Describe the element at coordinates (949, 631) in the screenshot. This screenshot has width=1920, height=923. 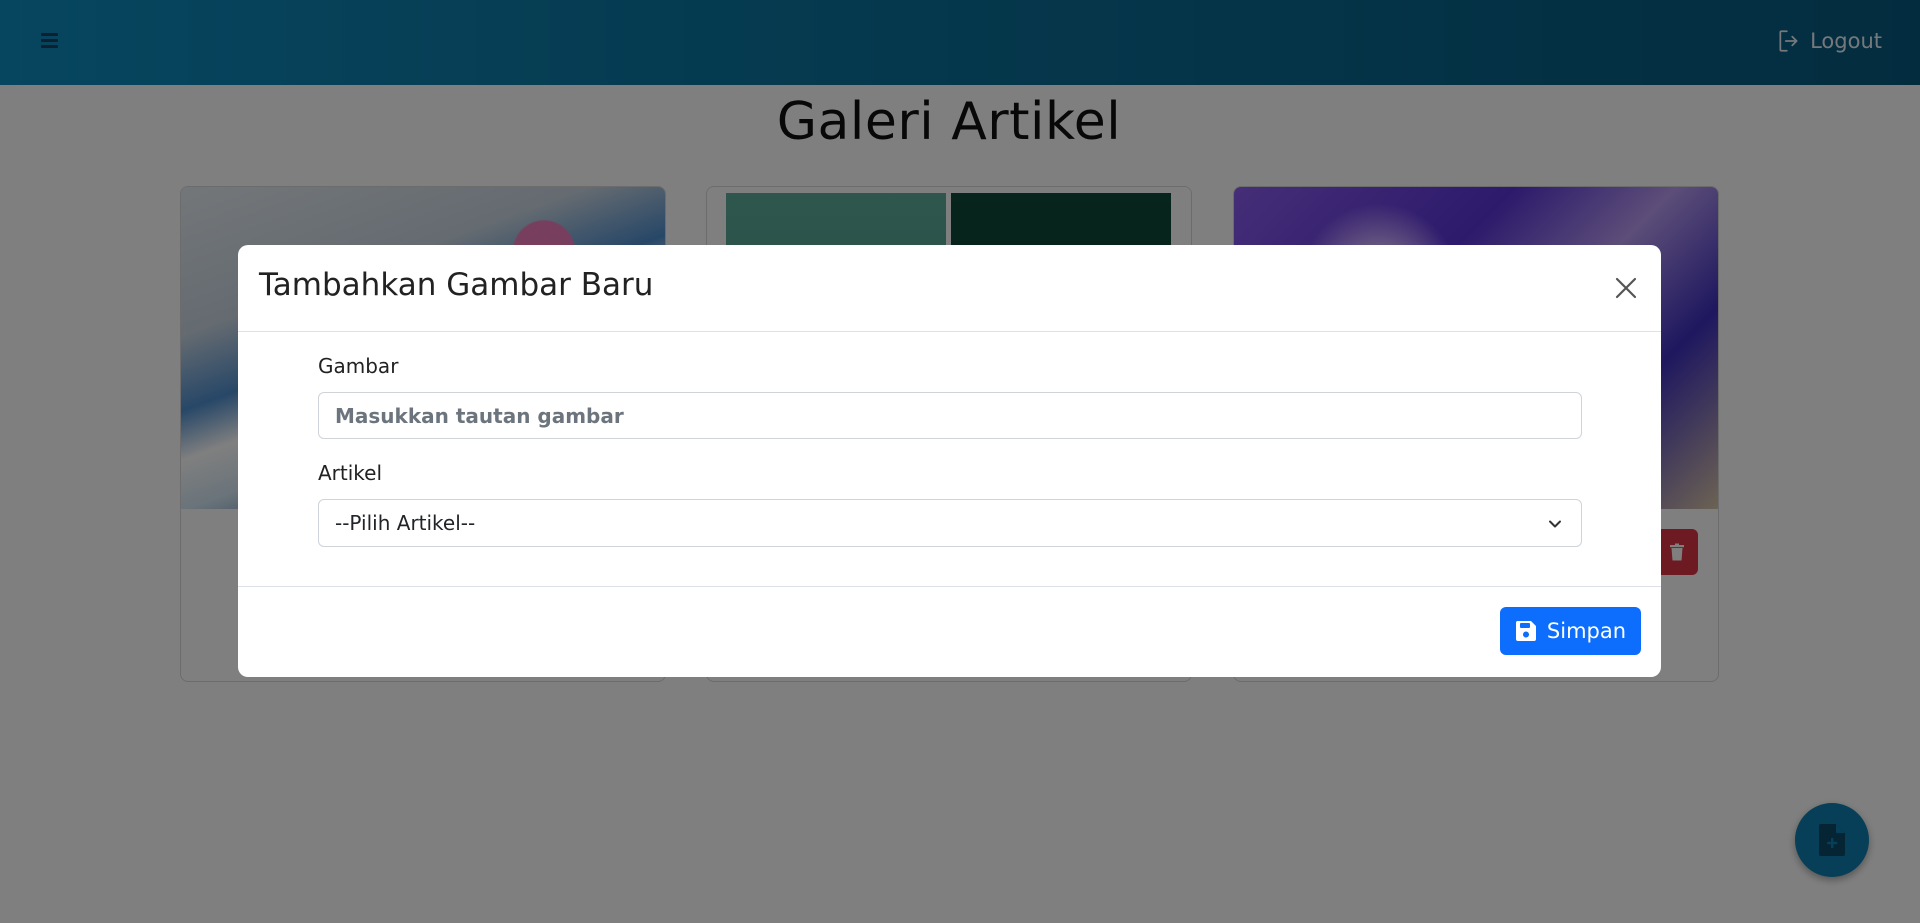
I see `modal-footer: Simpan` at that location.